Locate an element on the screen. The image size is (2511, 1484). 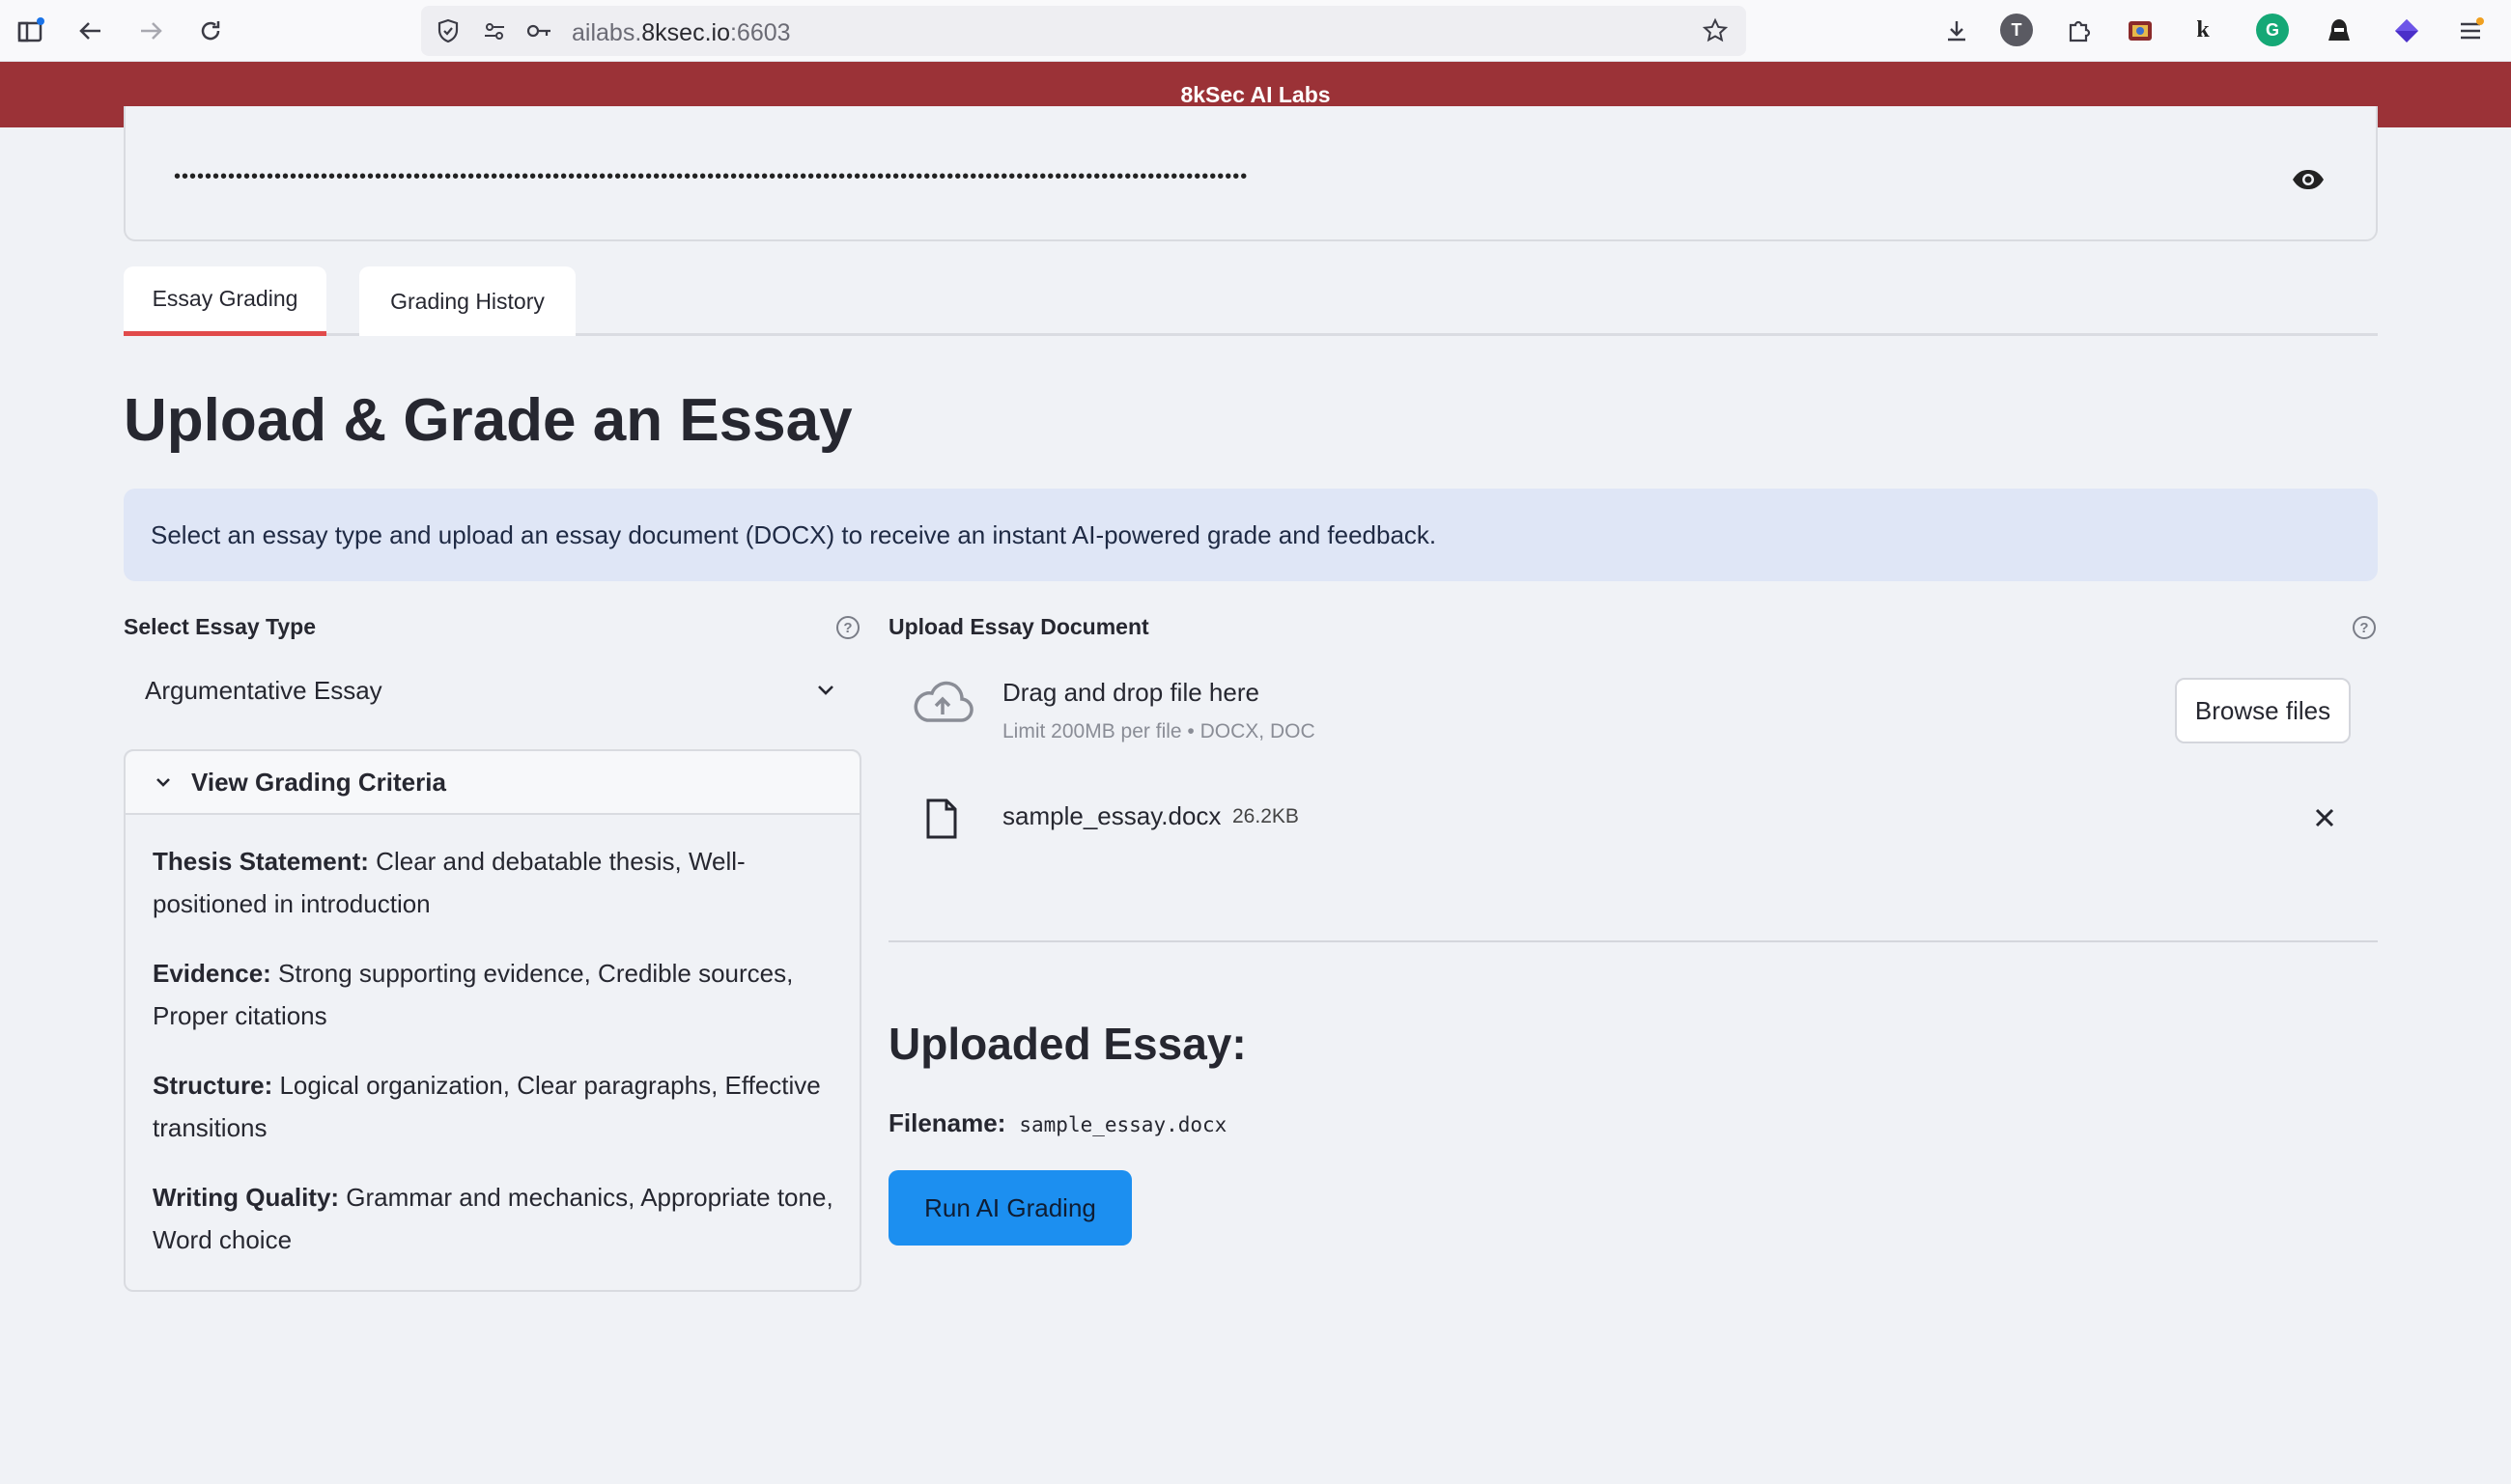
divider is located at coordinates (1634, 941).